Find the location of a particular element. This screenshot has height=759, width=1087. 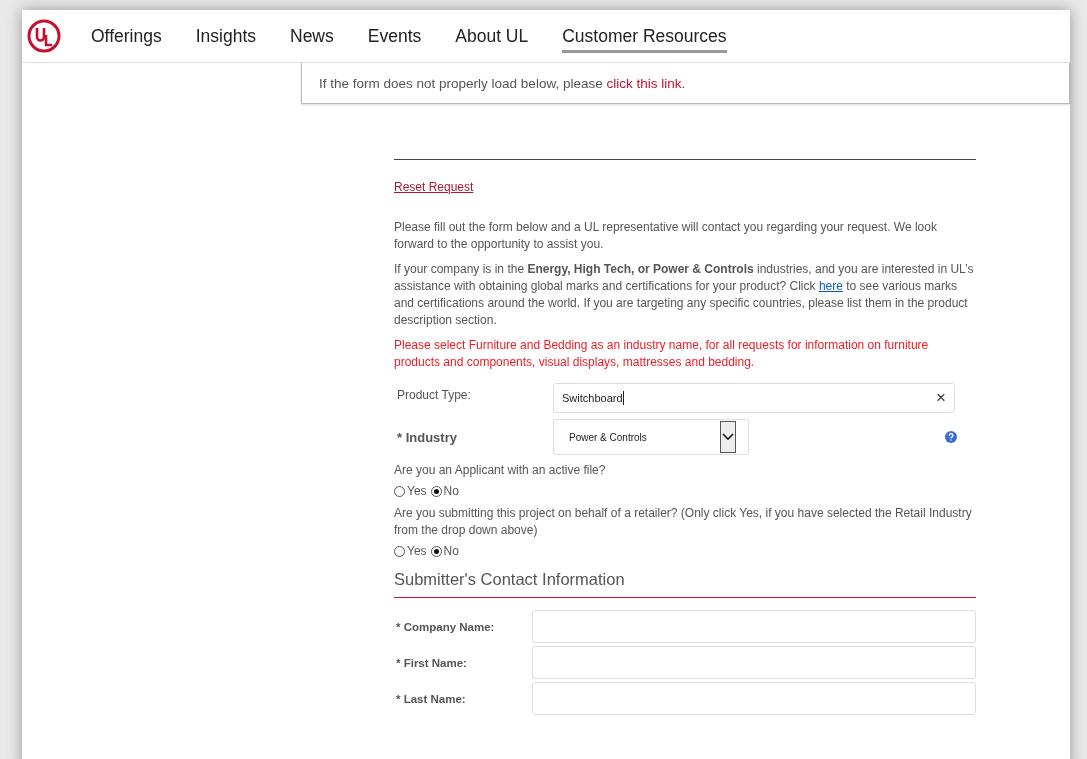

intro-paragraph: Please fill out the form below and a UL representative will contact you regarding your request. We look forward to the opportunity to assist you. is located at coordinates (666, 236).